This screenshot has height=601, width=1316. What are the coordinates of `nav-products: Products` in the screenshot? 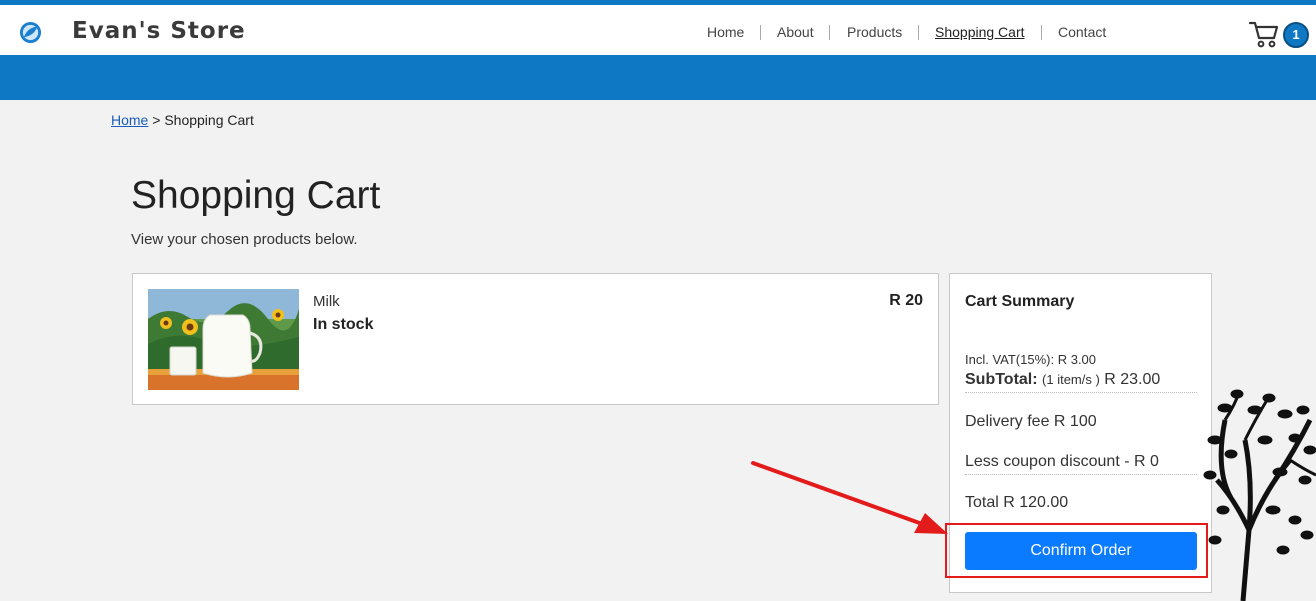 It's located at (874, 32).